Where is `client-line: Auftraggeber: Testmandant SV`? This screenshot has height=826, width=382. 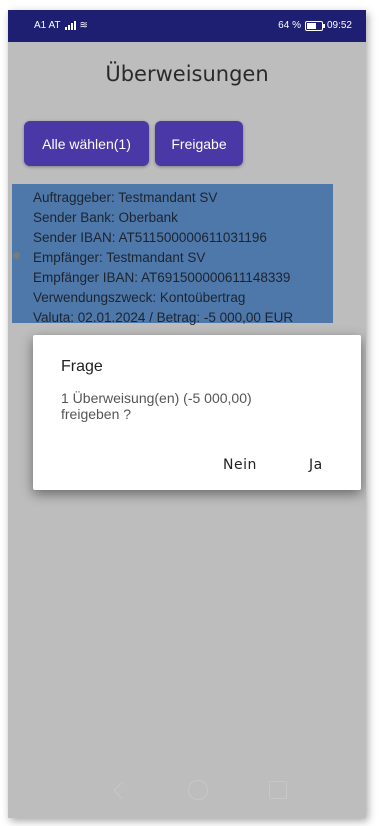 client-line: Auftraggeber: Testmandant SV is located at coordinates (125, 197).